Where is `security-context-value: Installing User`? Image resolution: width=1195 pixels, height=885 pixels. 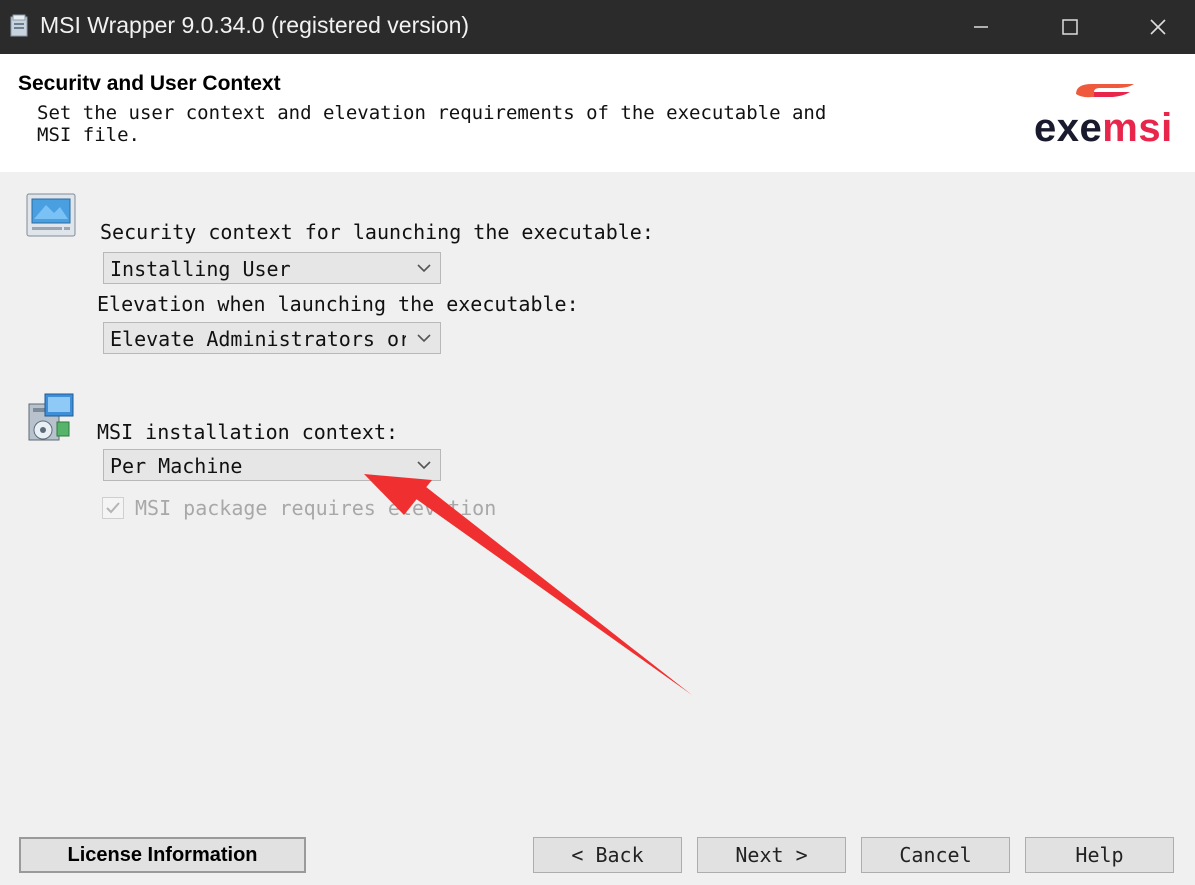
security-context-value: Installing User is located at coordinates (200, 269).